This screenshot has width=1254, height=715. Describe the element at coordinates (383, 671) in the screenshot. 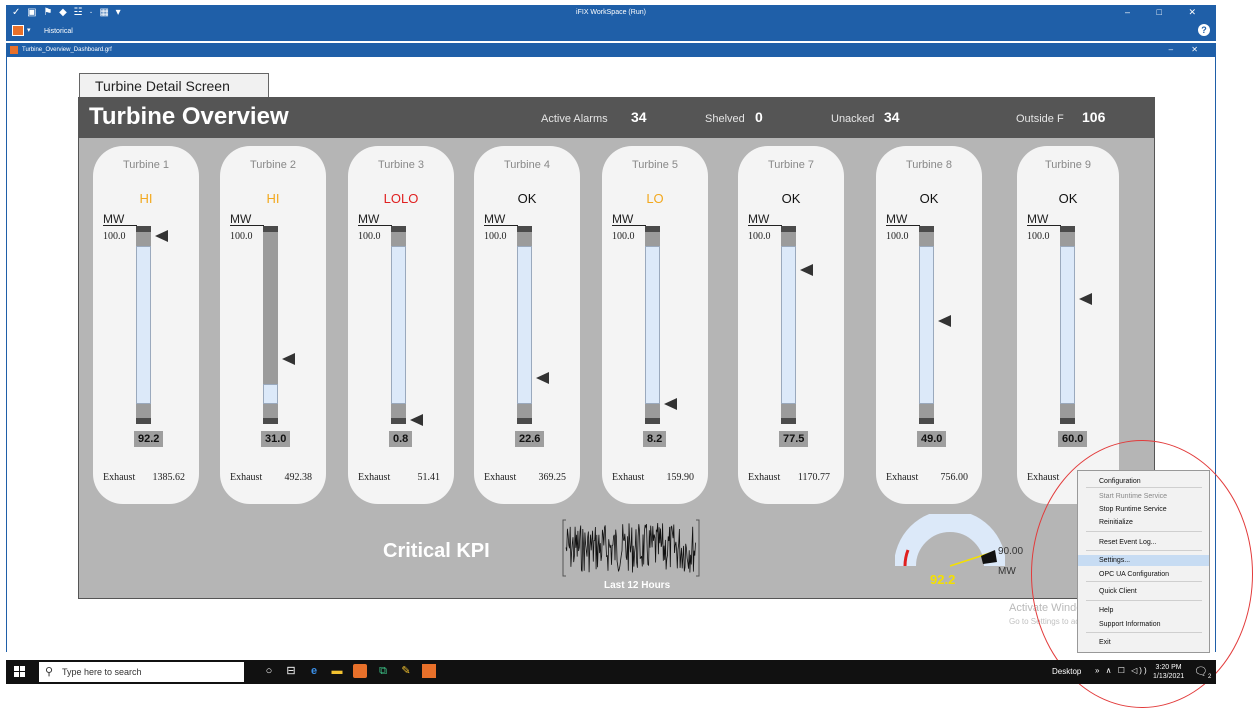

I see `ifix-workspace-icon: ⧉` at that location.